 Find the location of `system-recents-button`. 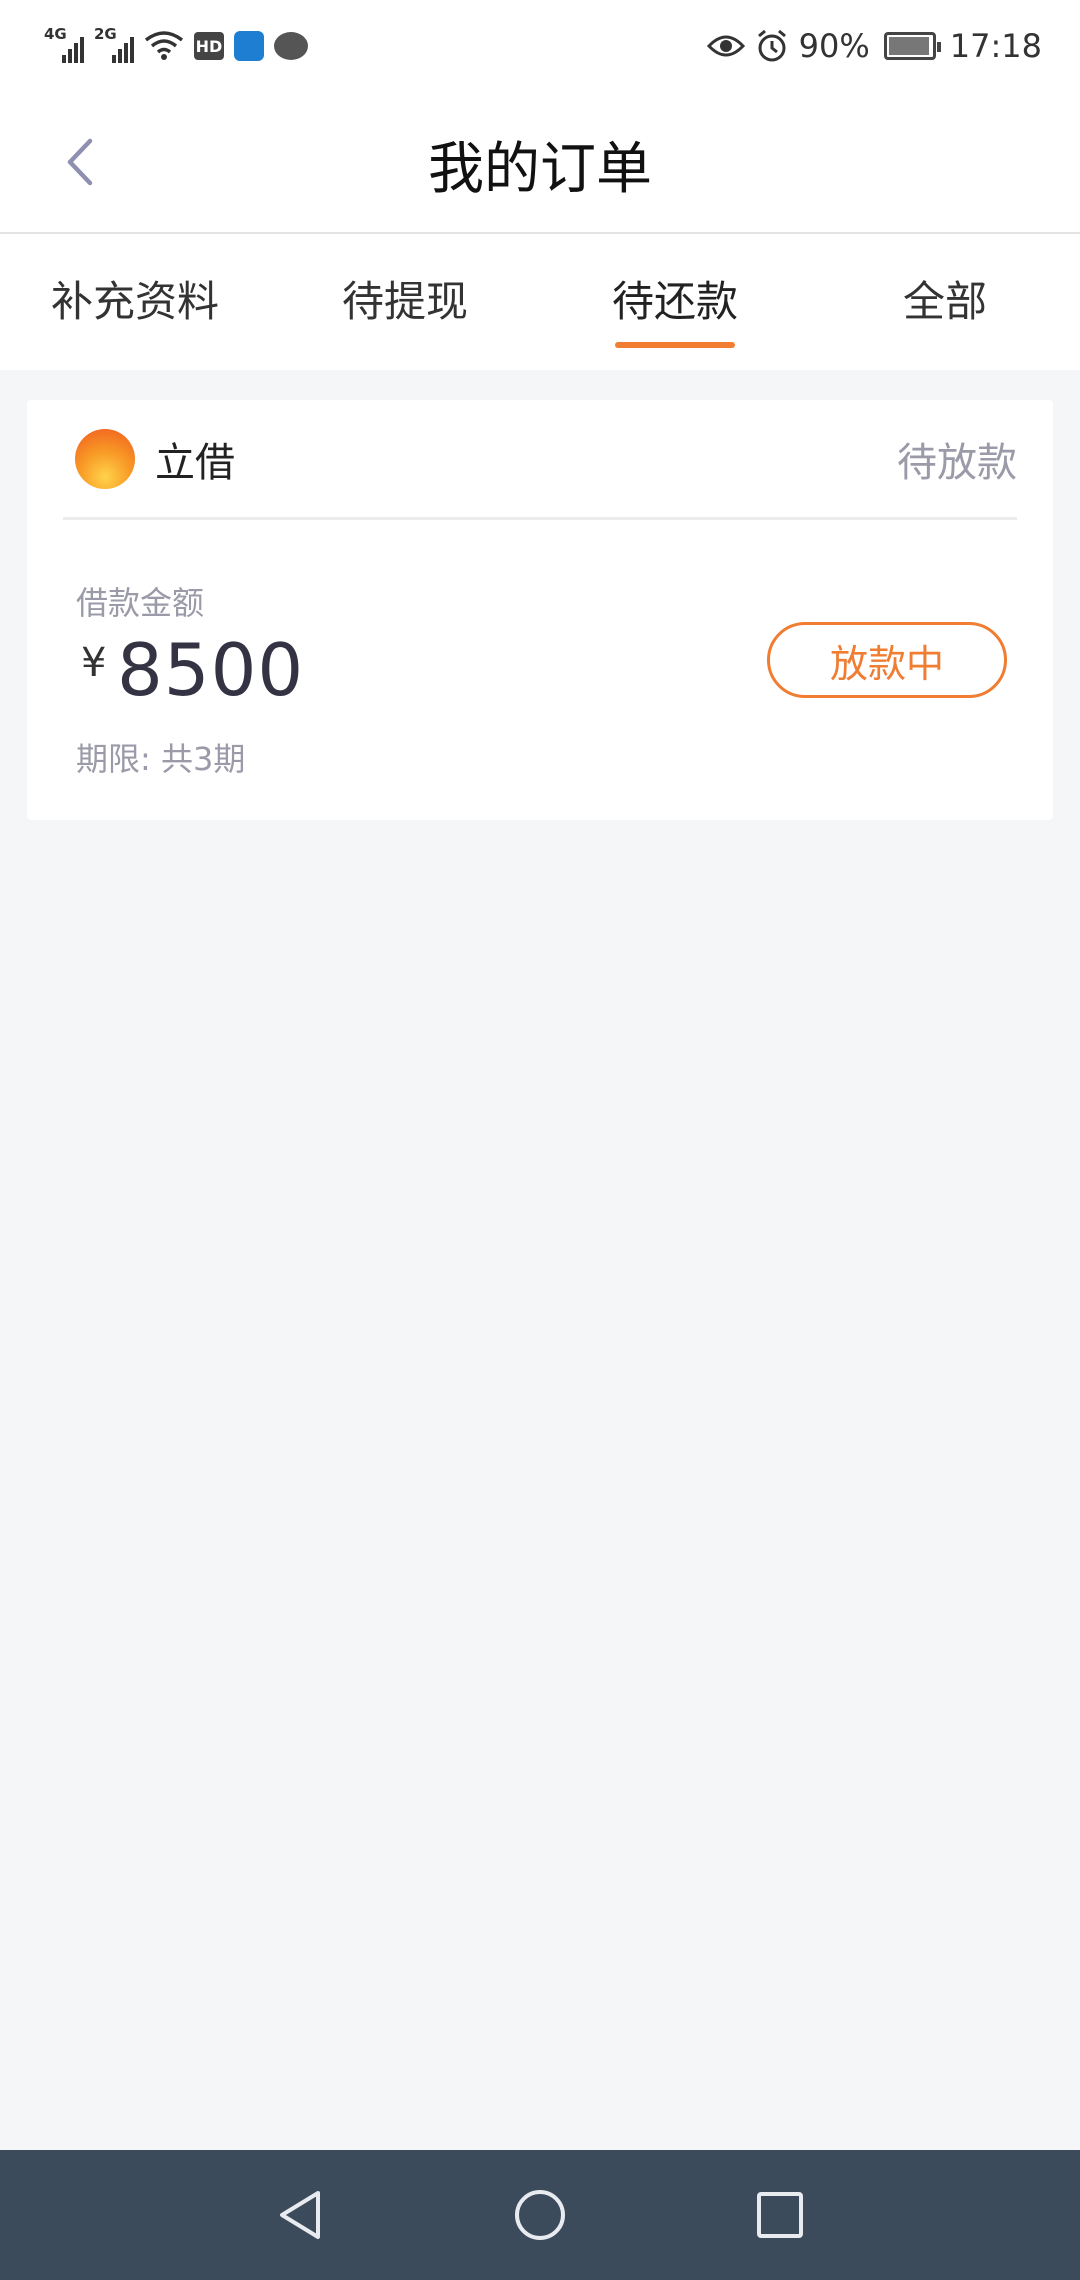

system-recents-button is located at coordinates (780, 2215).